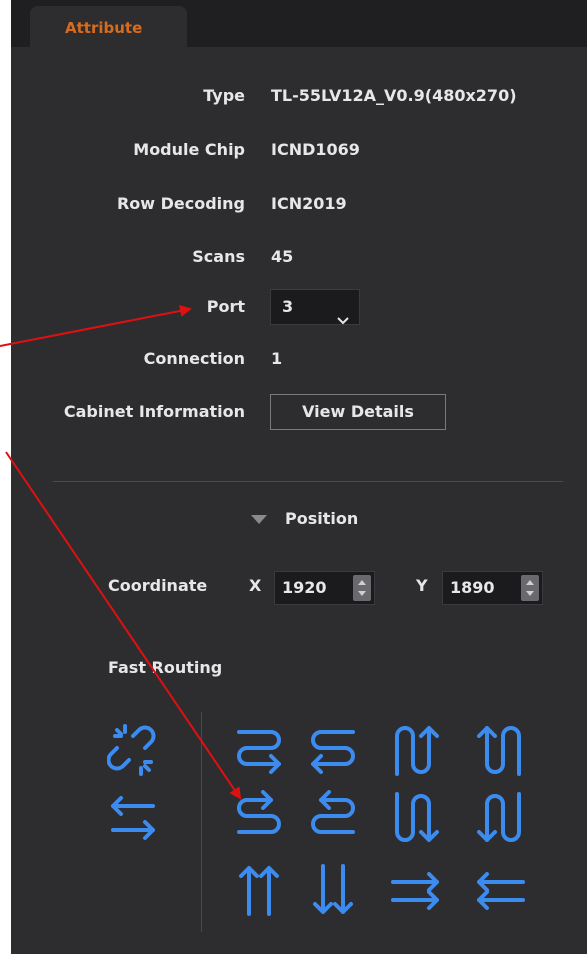  I want to click on fast-routing-label: Fast Routing, so click(165, 667).